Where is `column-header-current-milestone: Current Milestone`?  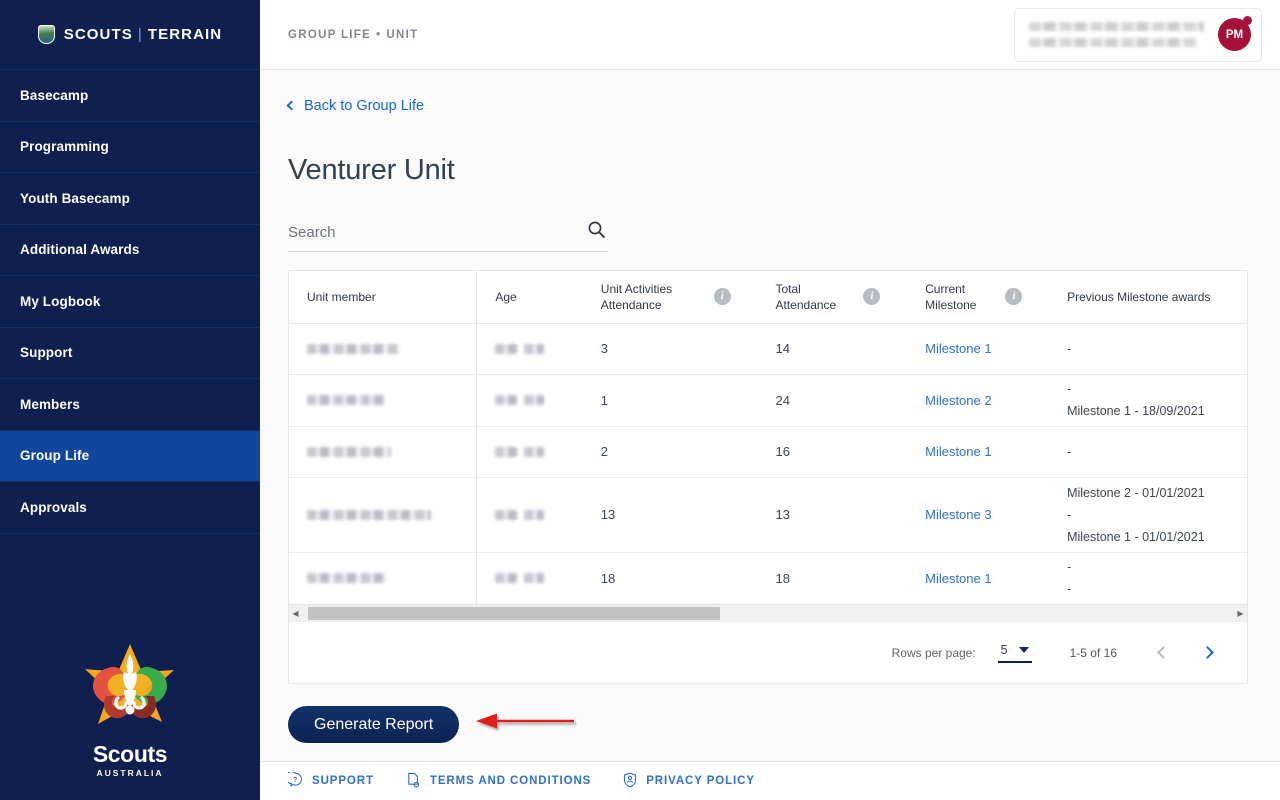
column-header-current-milestone: Current Milestone is located at coordinates (956, 297).